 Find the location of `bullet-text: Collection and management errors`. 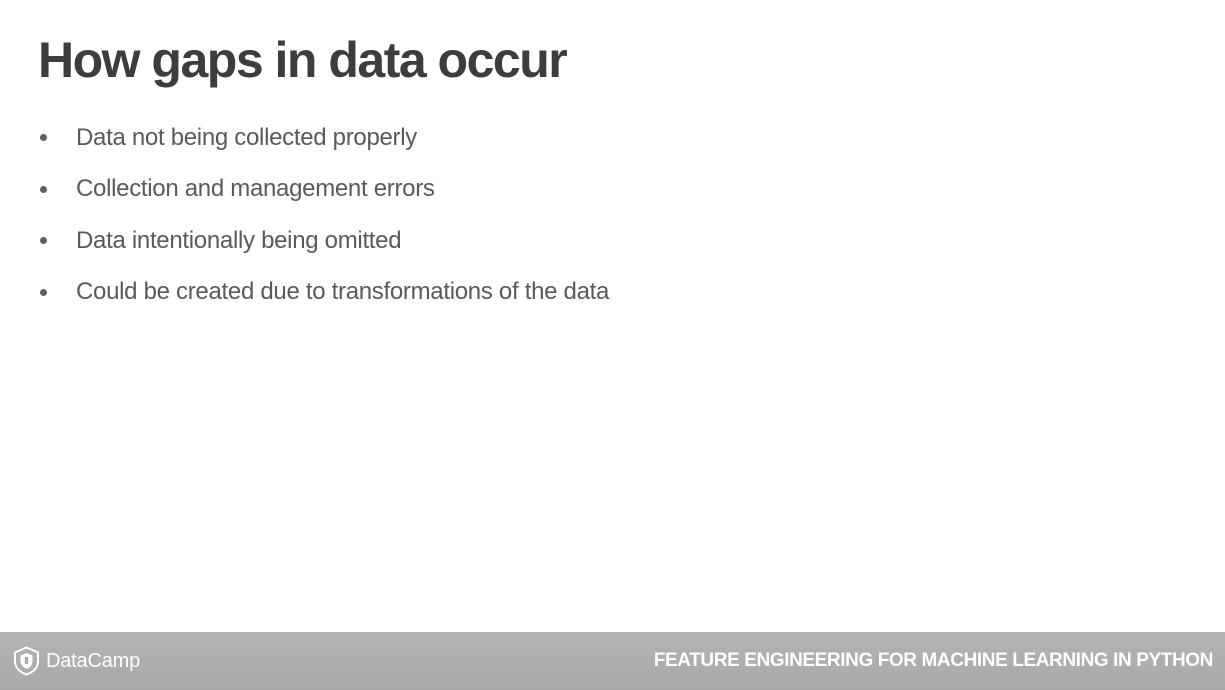

bullet-text: Collection and management errors is located at coordinates (255, 189).